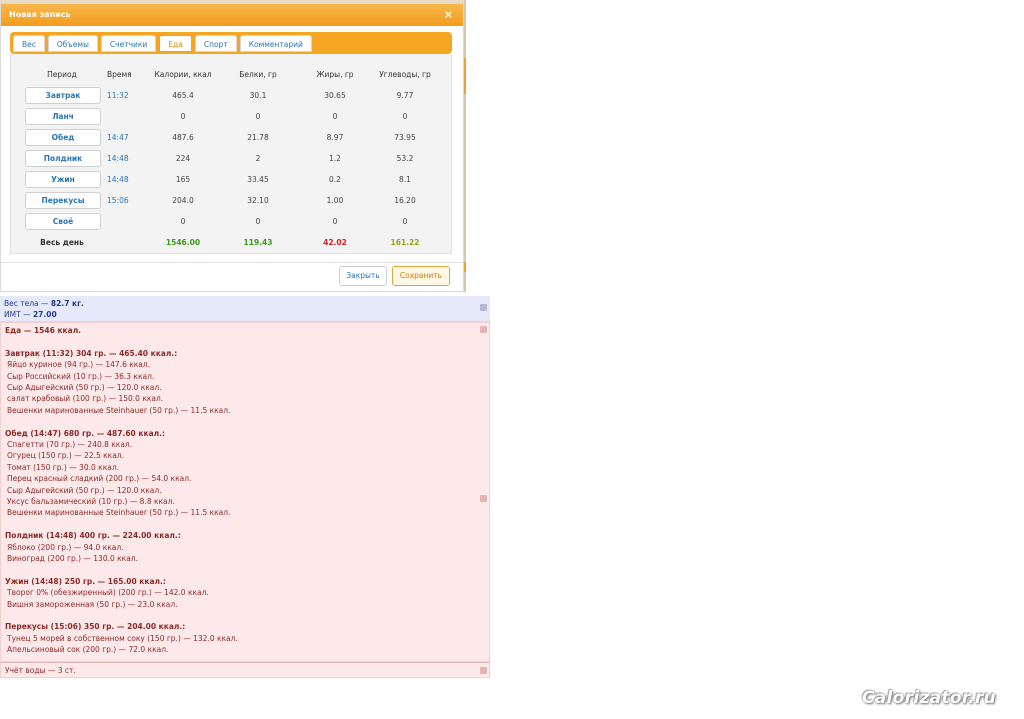 This screenshot has width=1024, height=719. I want to click on close-icon: ×, so click(448, 15).